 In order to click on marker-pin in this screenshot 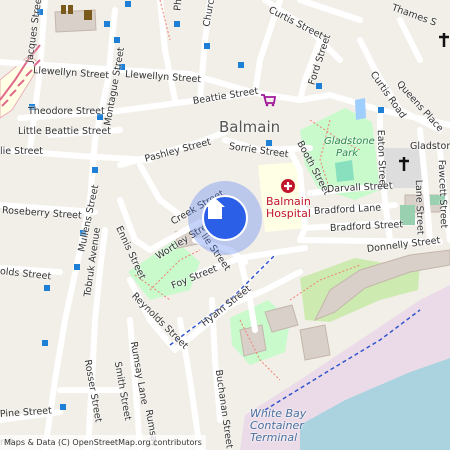, I will do `click(225, 218)`.